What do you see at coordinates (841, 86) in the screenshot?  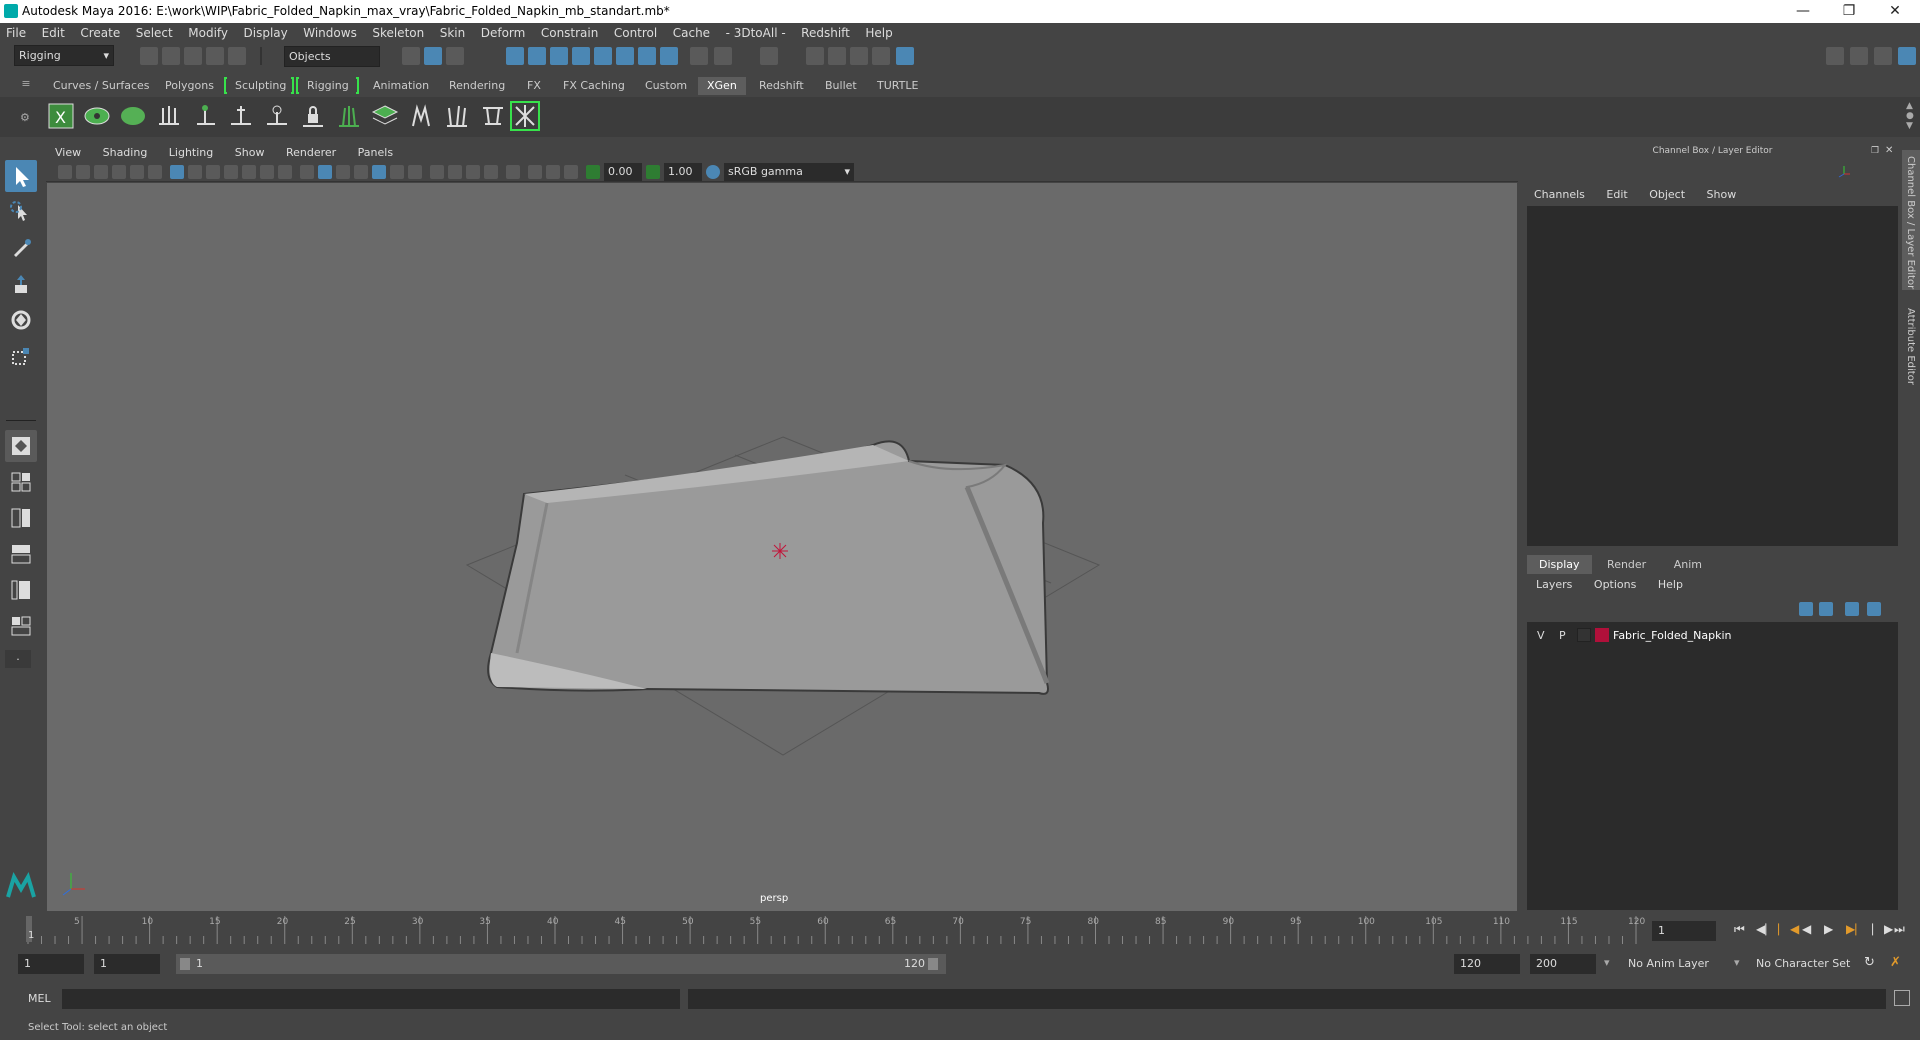 I see `shelf-tab-bullet: Bullet` at bounding box center [841, 86].